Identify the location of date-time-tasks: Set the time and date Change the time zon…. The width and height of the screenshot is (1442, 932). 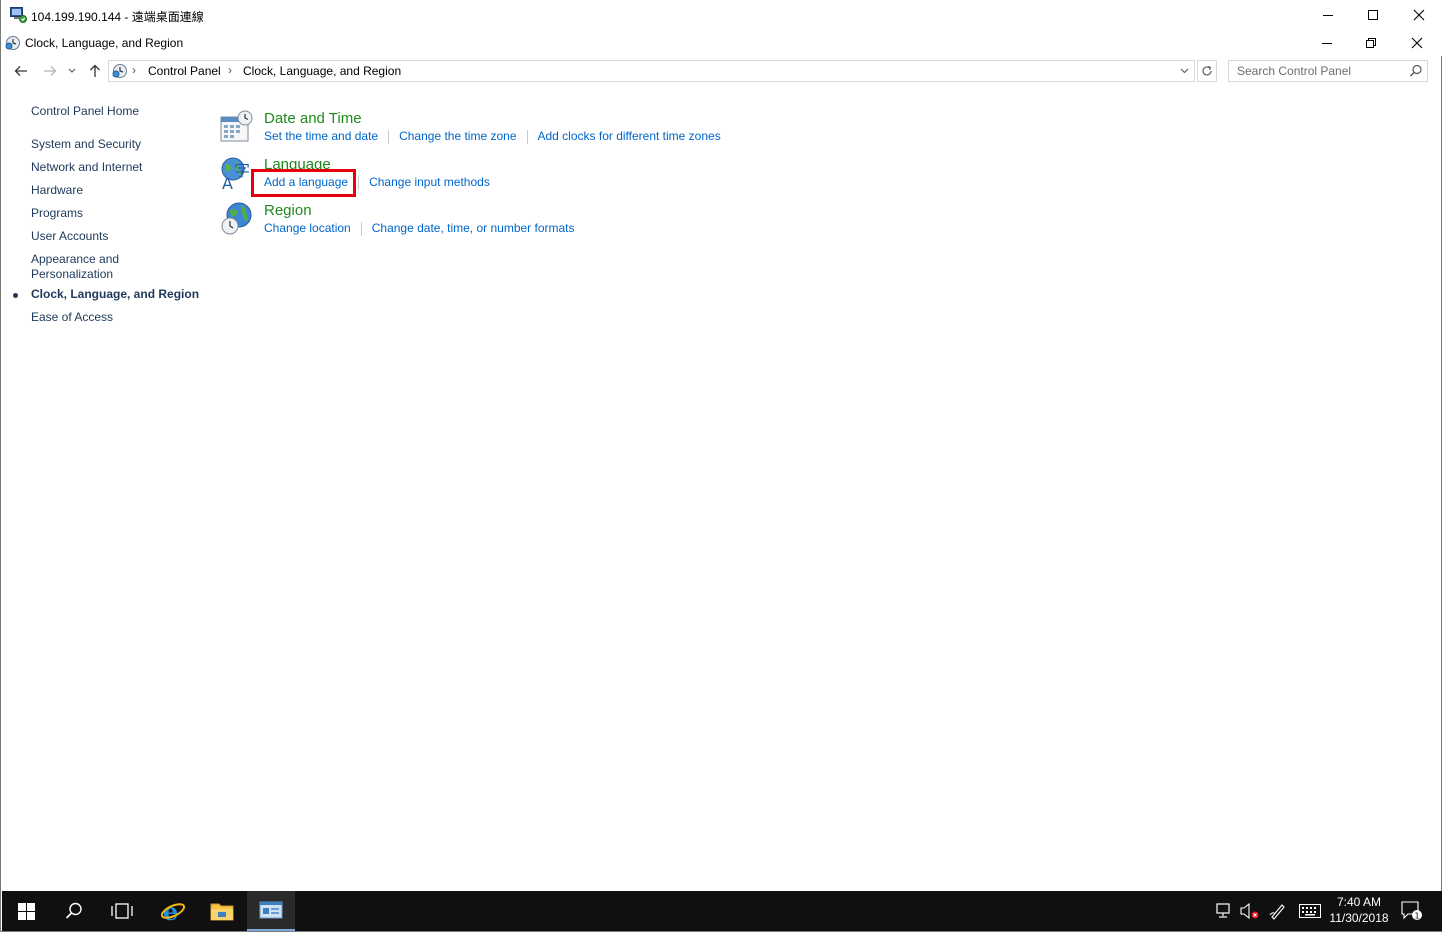
(492, 136).